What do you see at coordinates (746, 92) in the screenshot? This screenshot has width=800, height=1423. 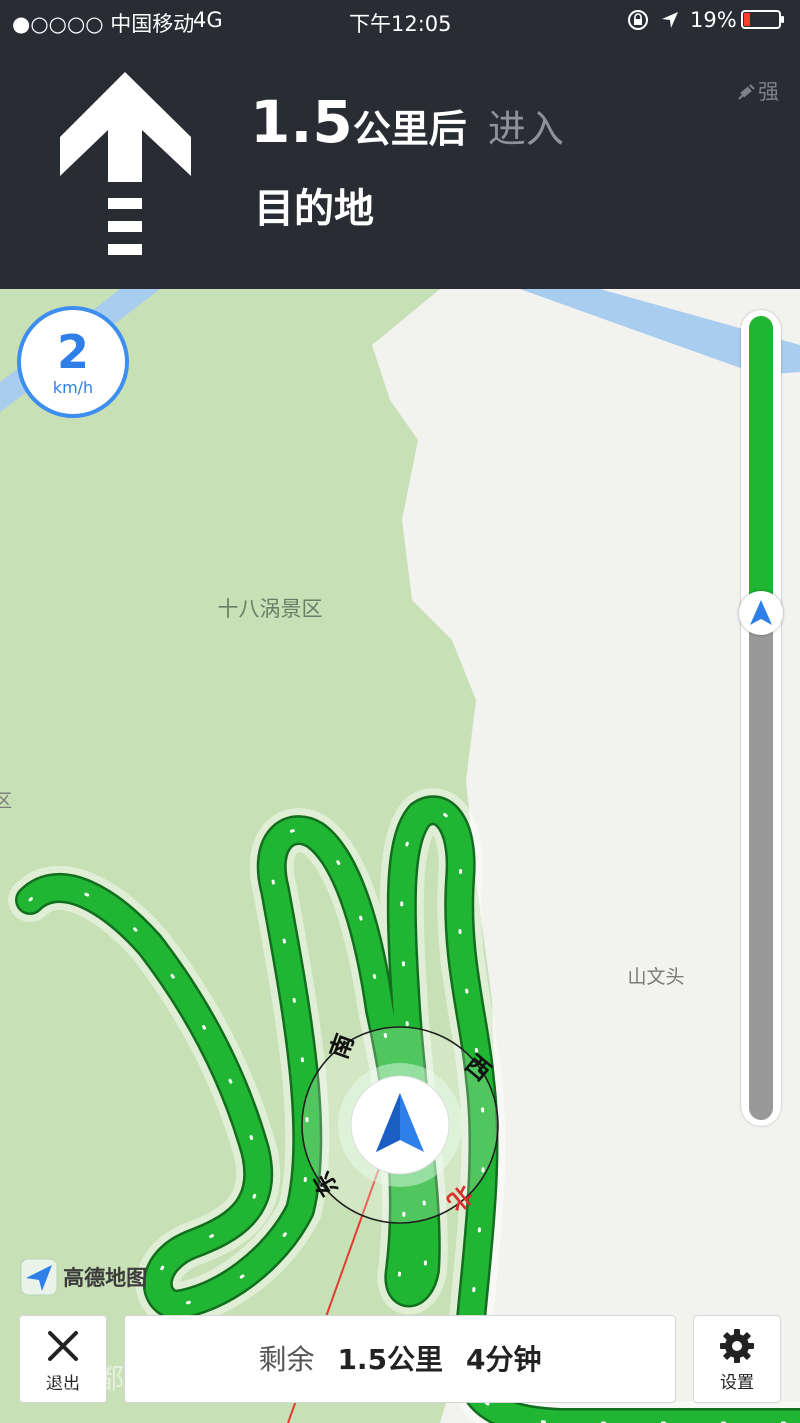 I see `gps-satellite-icon` at bounding box center [746, 92].